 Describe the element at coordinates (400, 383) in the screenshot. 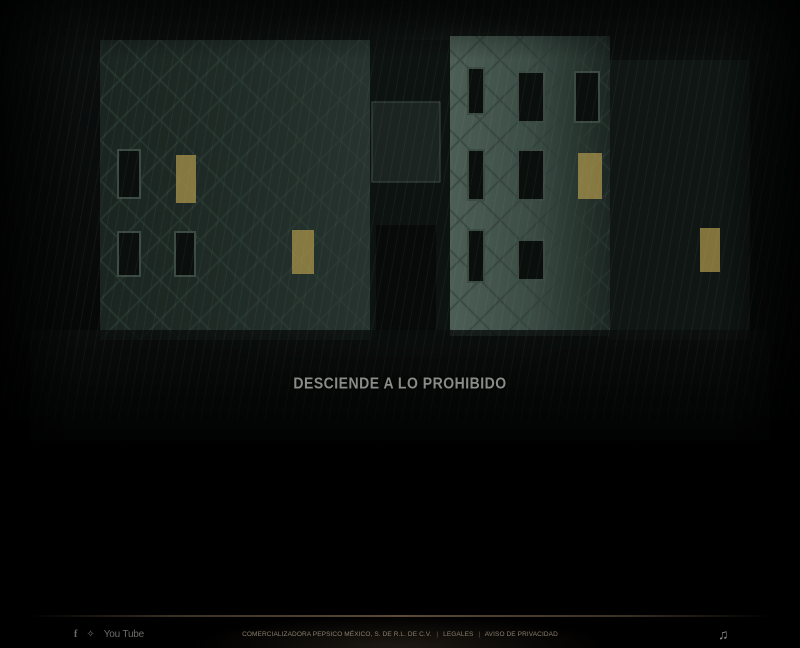

I see `tagline: DESCIENDE A LO PROHIBIDO` at that location.